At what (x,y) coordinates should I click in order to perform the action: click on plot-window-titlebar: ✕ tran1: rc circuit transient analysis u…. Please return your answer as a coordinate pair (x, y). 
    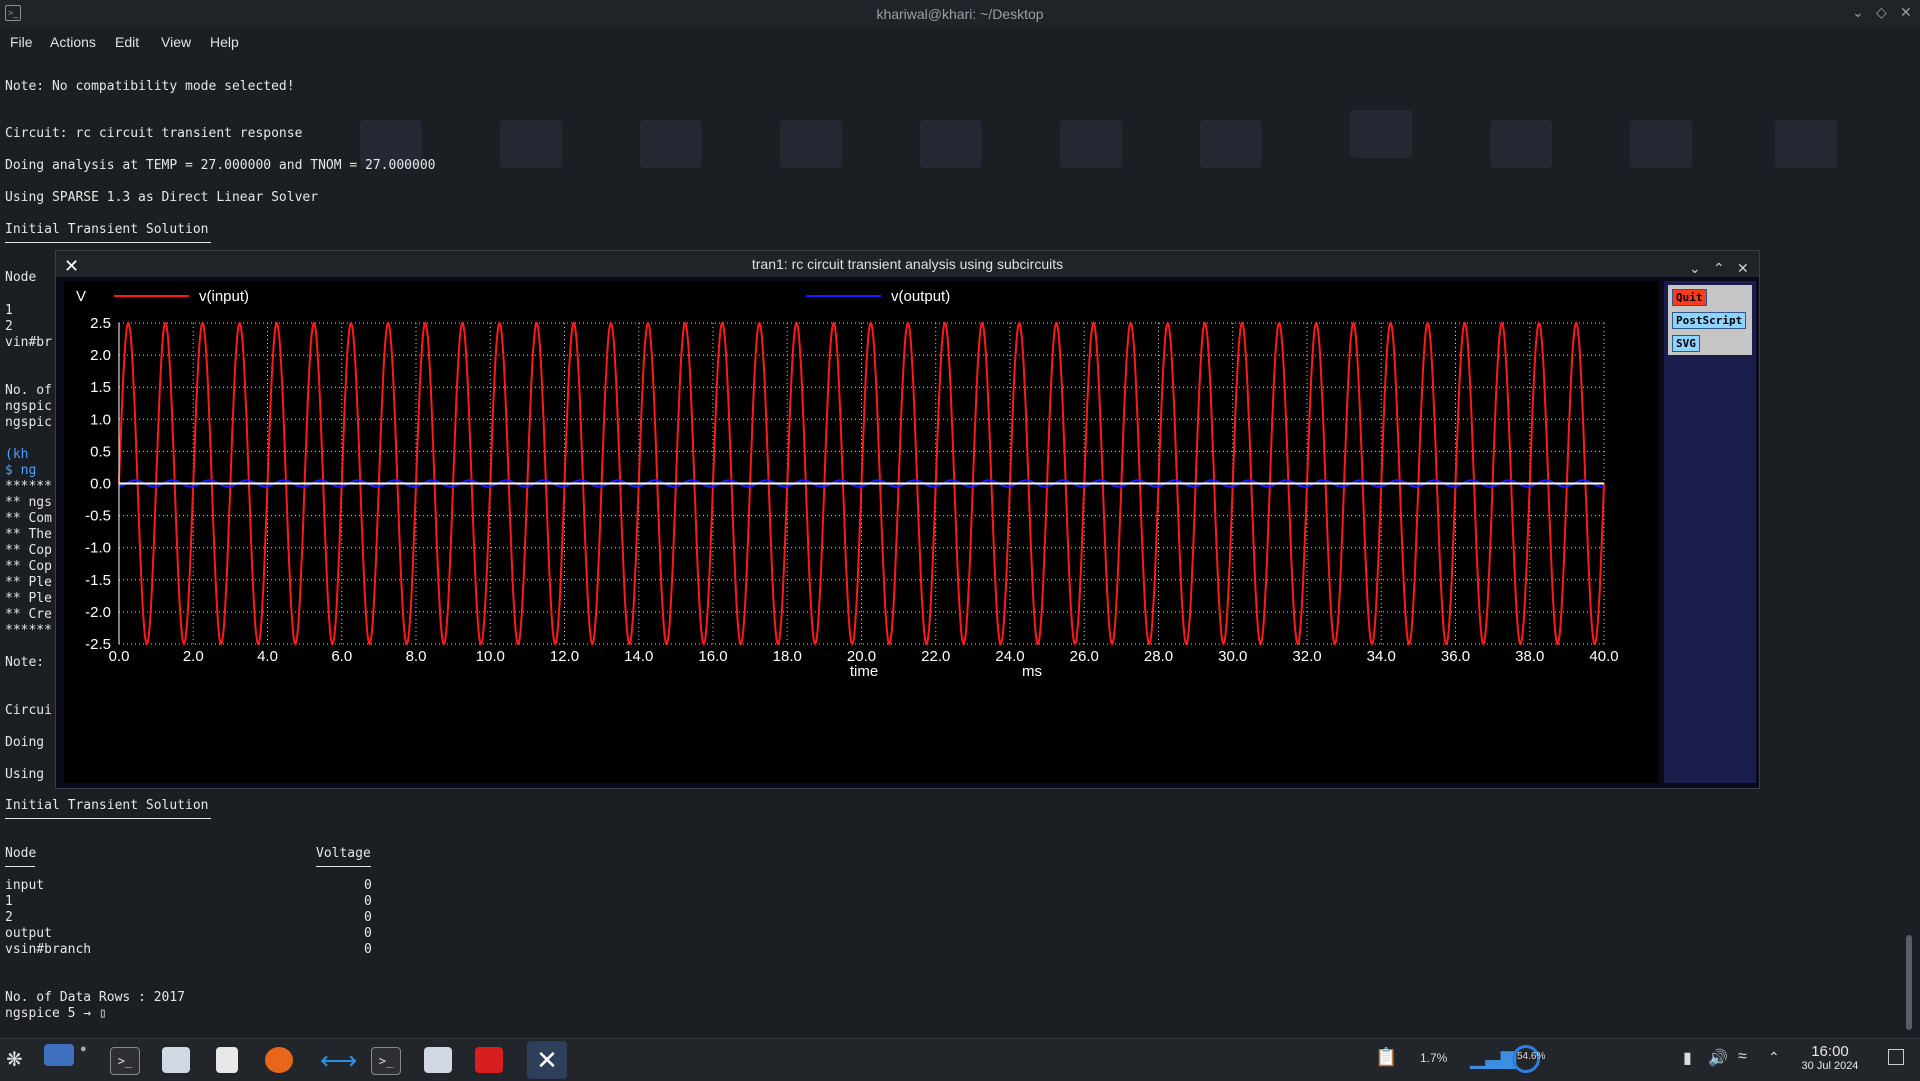
    Looking at the image, I should click on (907, 264).